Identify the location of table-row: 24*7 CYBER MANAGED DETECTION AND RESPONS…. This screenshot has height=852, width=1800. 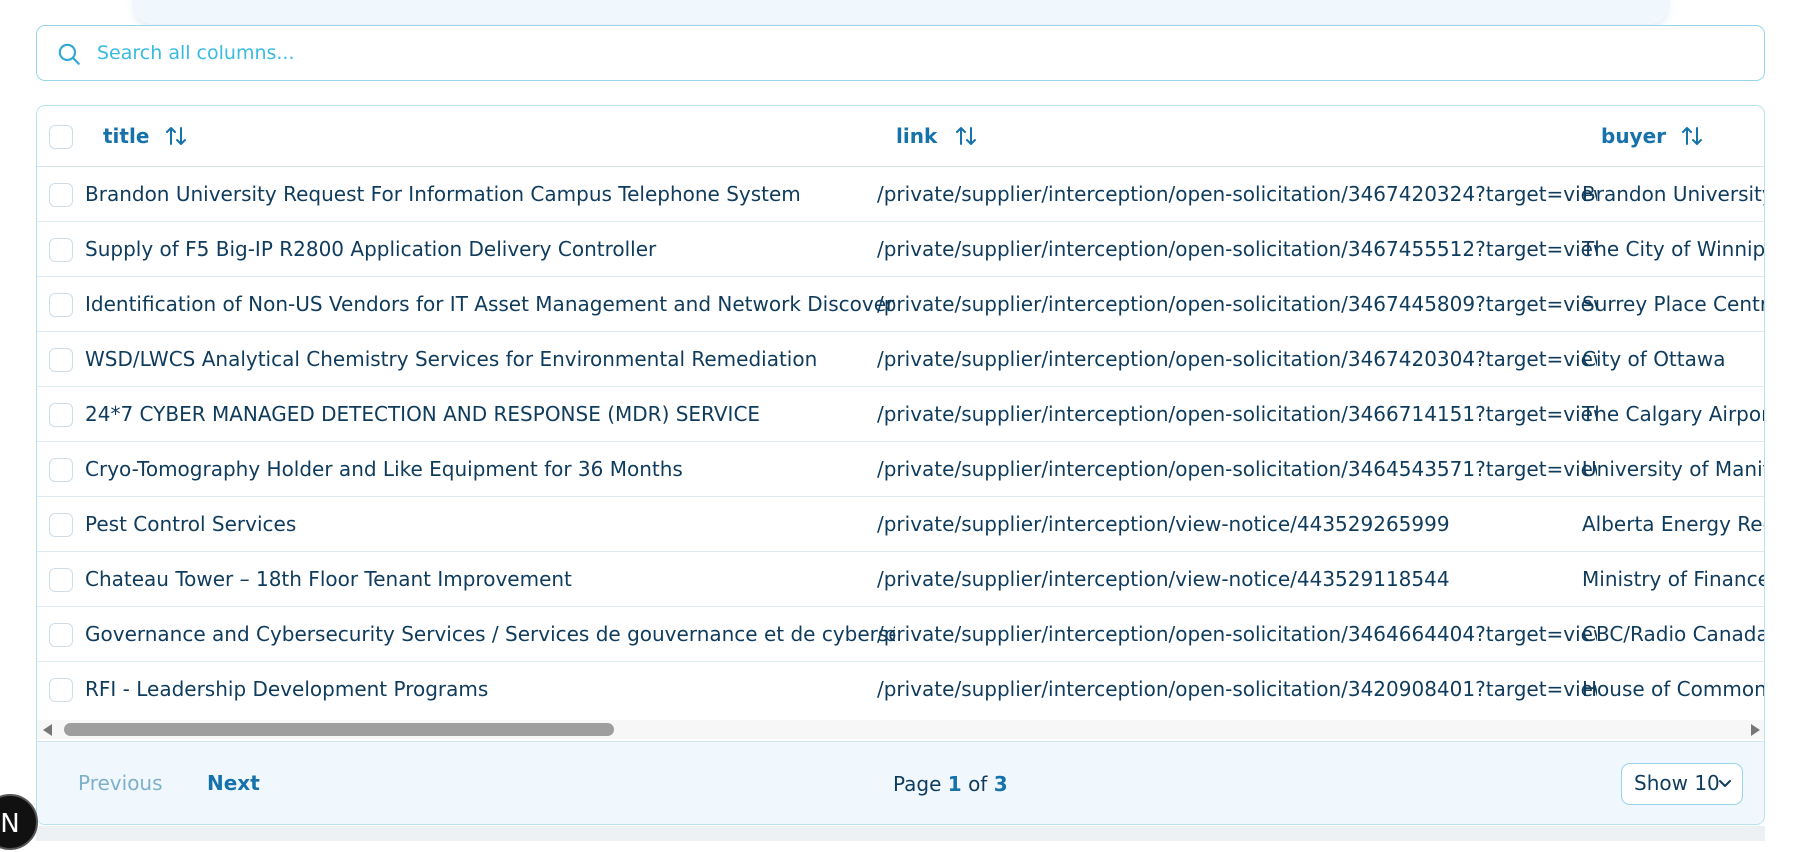
(901, 414).